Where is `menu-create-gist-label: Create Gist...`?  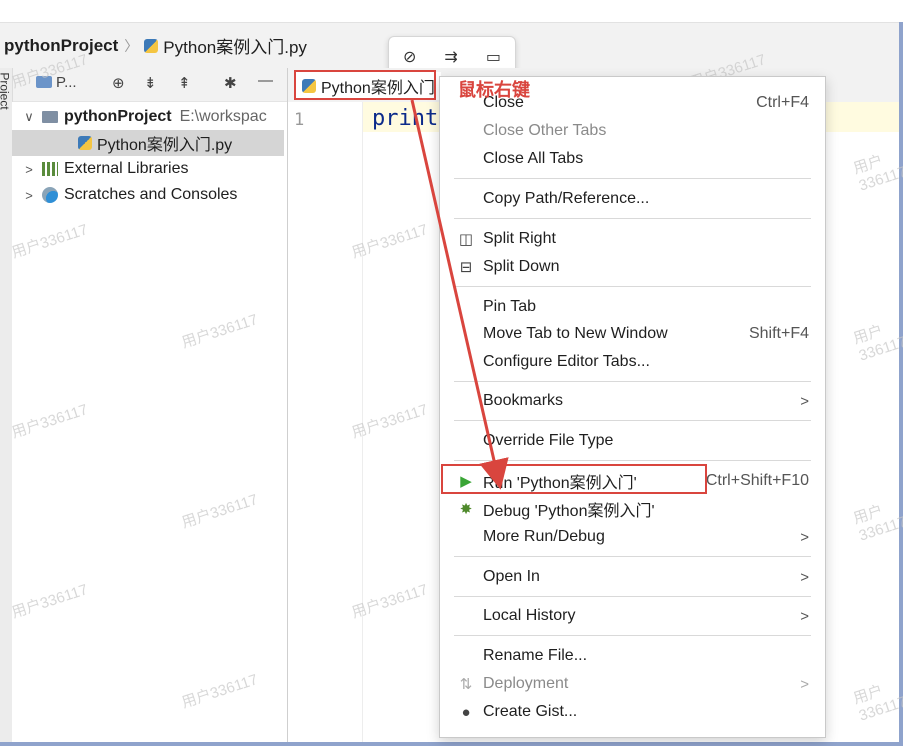
menu-create-gist-label: Create Gist... is located at coordinates (530, 711).